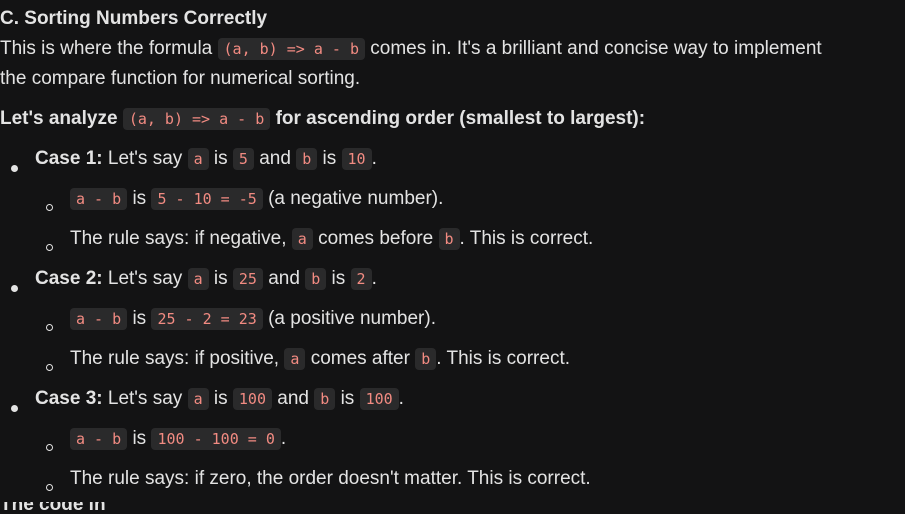 The image size is (905, 514). What do you see at coordinates (216, 439) in the screenshot?
I see `code-result: 100 - 100 = 0` at bounding box center [216, 439].